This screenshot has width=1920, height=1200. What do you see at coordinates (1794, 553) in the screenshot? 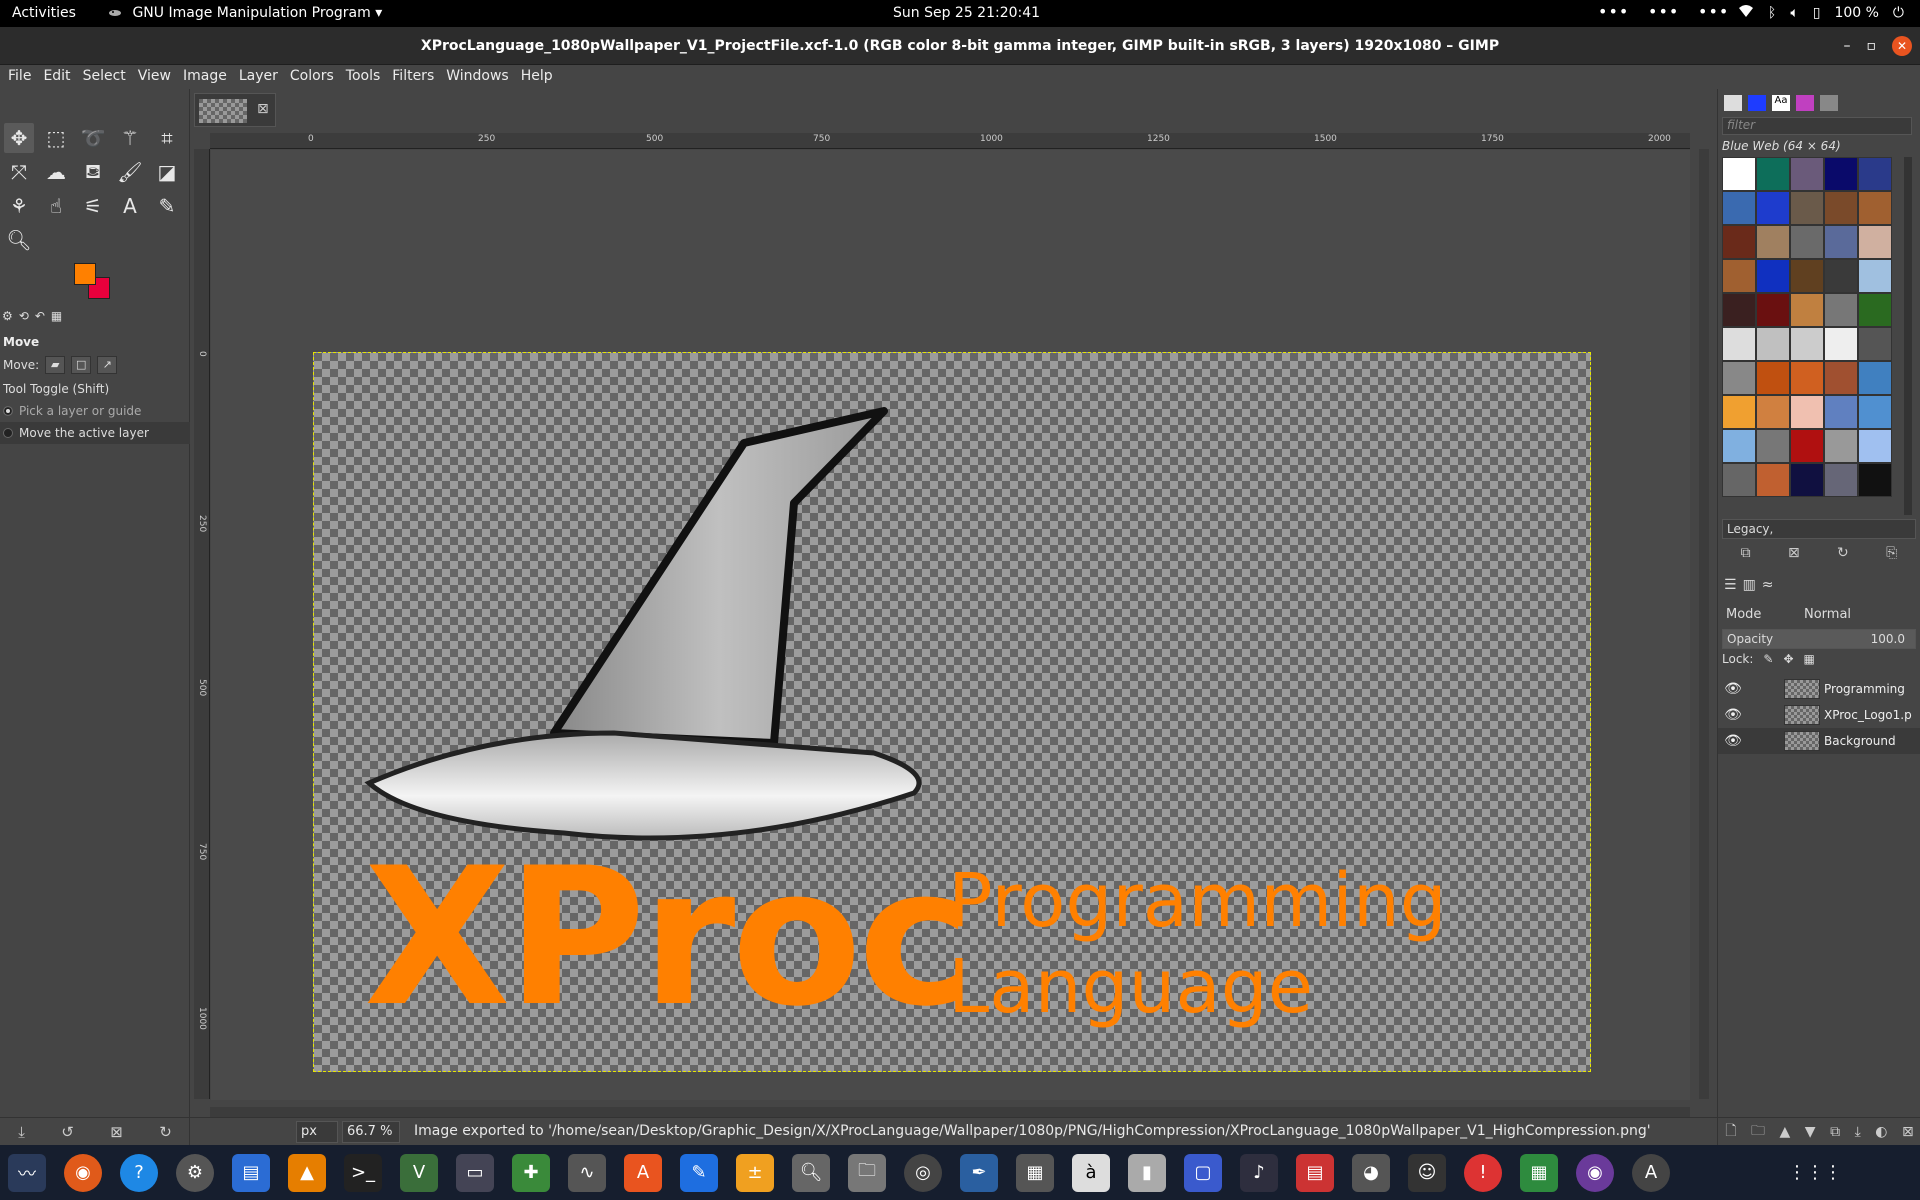
I see `delete-icon: ⊠` at bounding box center [1794, 553].